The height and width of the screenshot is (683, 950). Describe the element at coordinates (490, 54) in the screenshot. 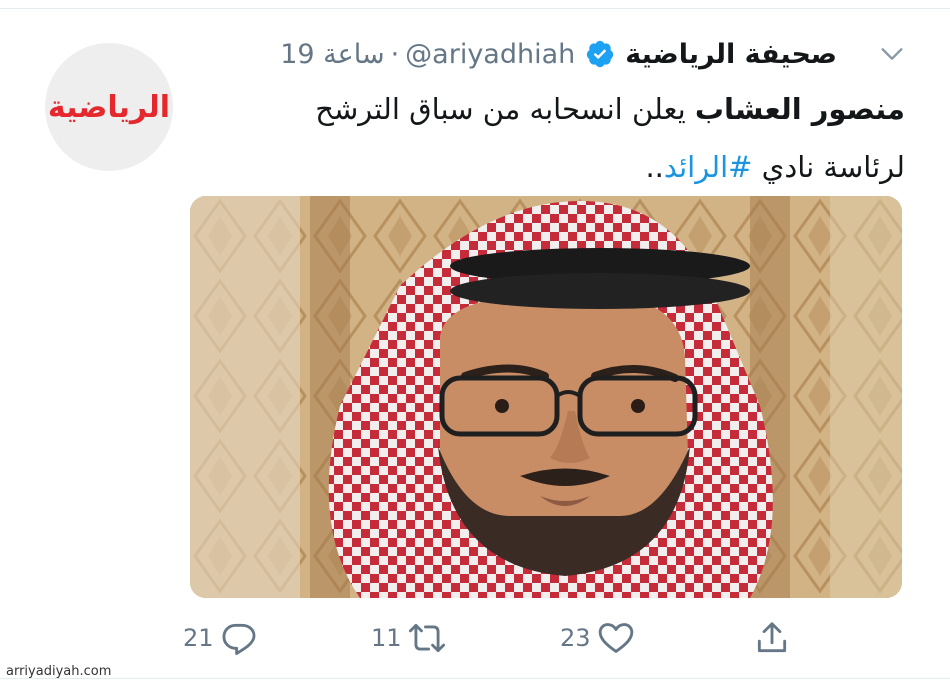

I see `user-handle: @ariyadhiah` at that location.